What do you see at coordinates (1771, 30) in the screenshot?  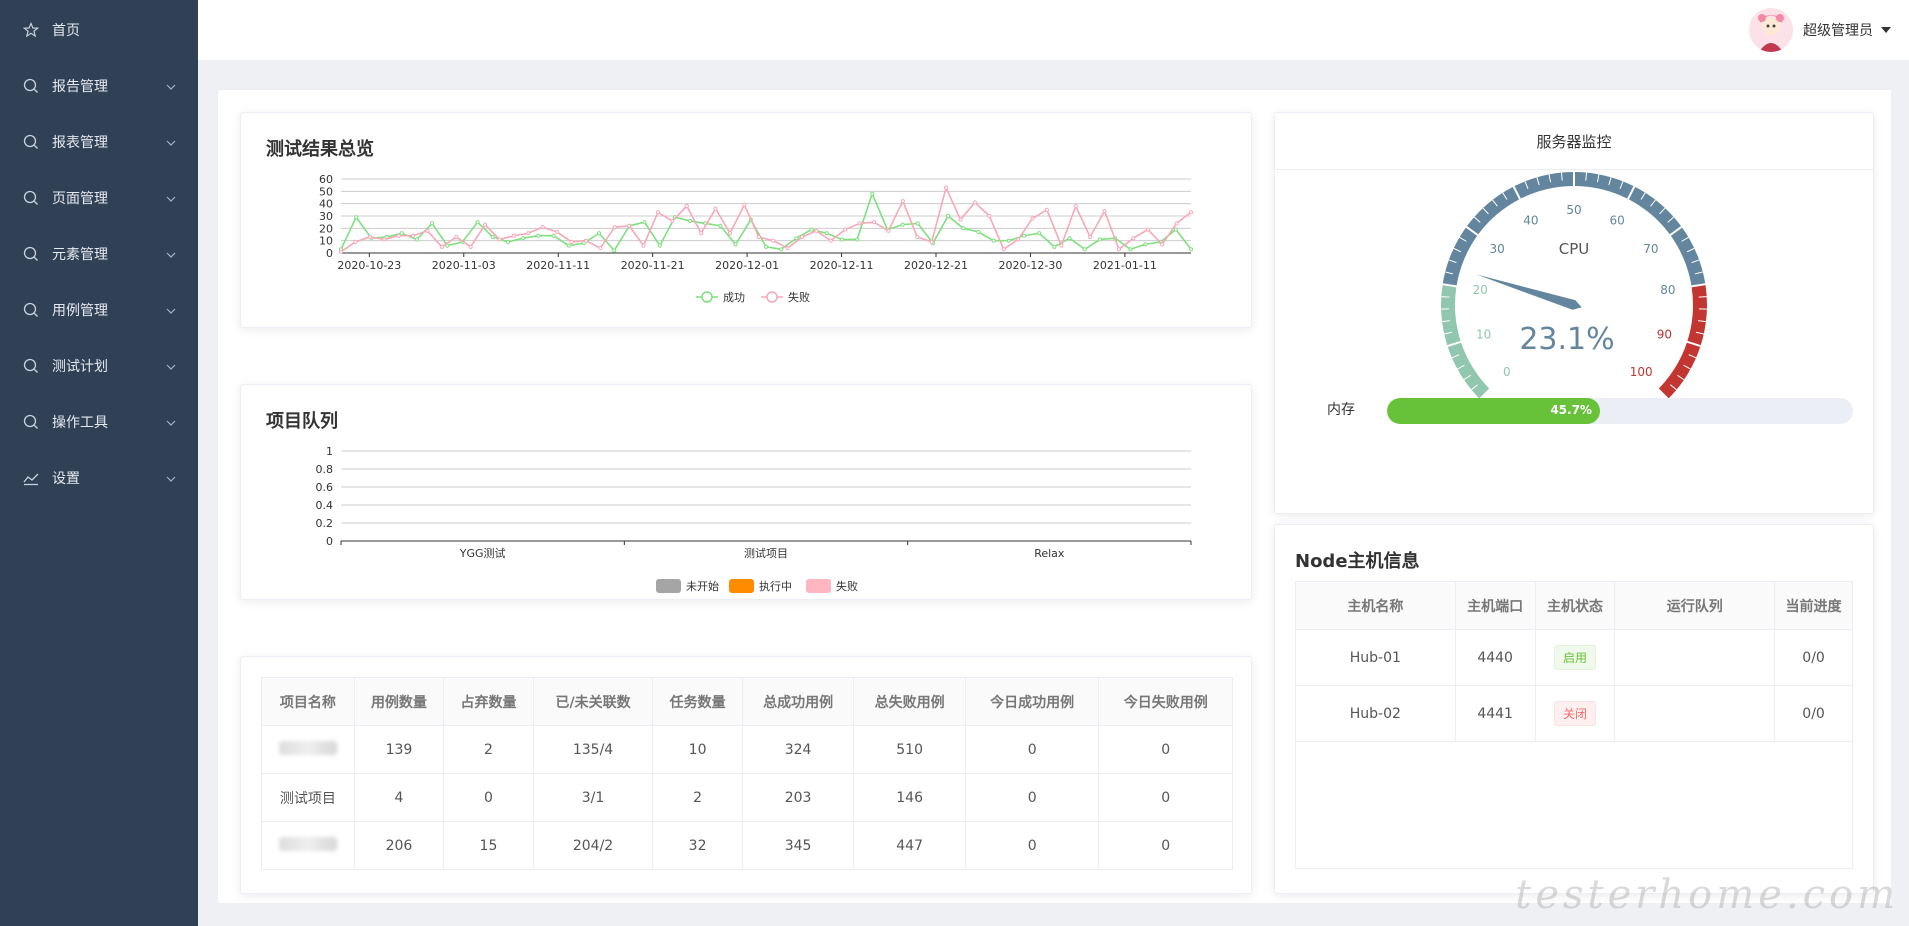 I see `user-avatar` at bounding box center [1771, 30].